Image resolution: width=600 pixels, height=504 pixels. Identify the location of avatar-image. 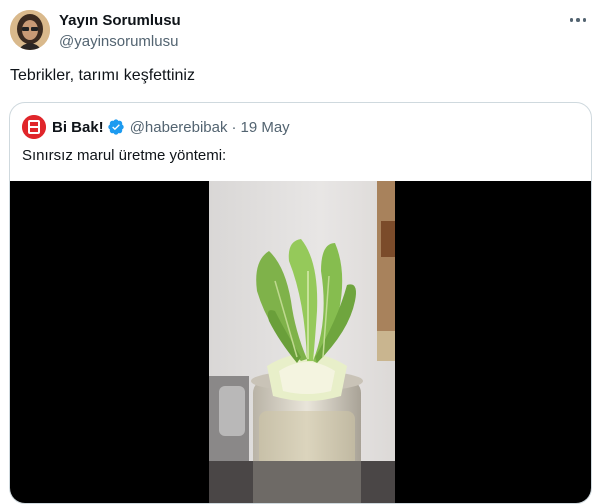
(30, 30).